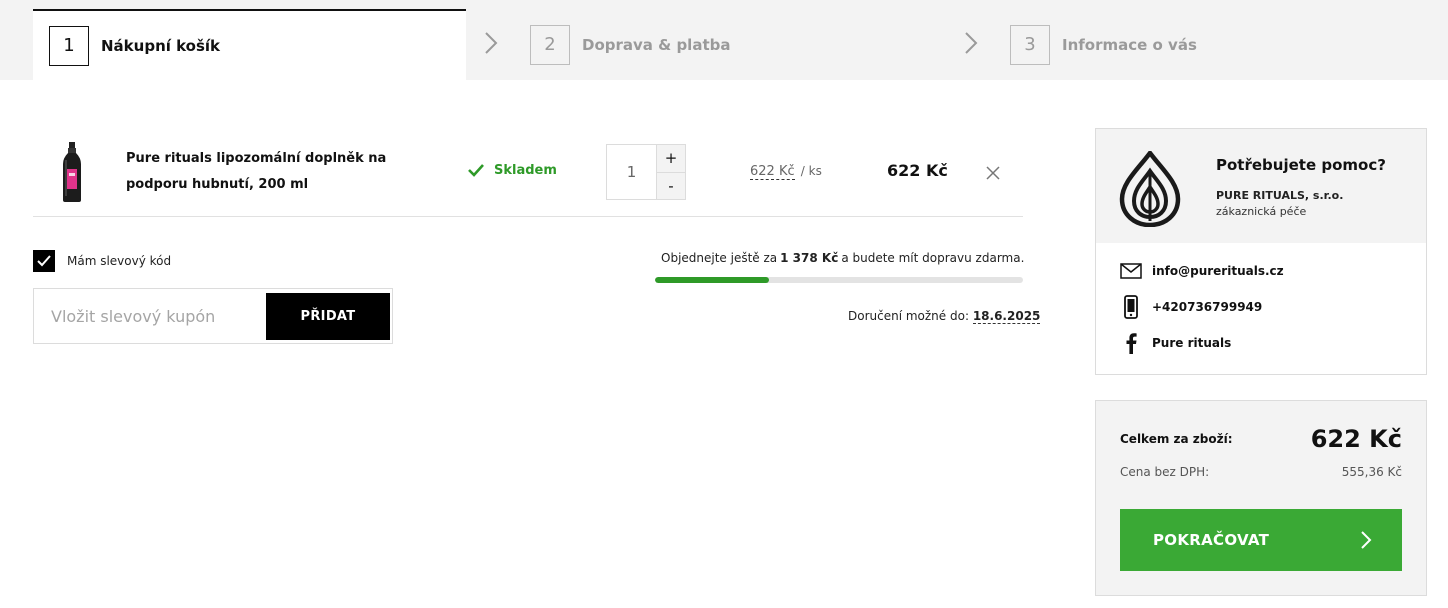 The image size is (1448, 608). What do you see at coordinates (1211, 540) in the screenshot?
I see `continue-label: POKRAČOVAT` at bounding box center [1211, 540].